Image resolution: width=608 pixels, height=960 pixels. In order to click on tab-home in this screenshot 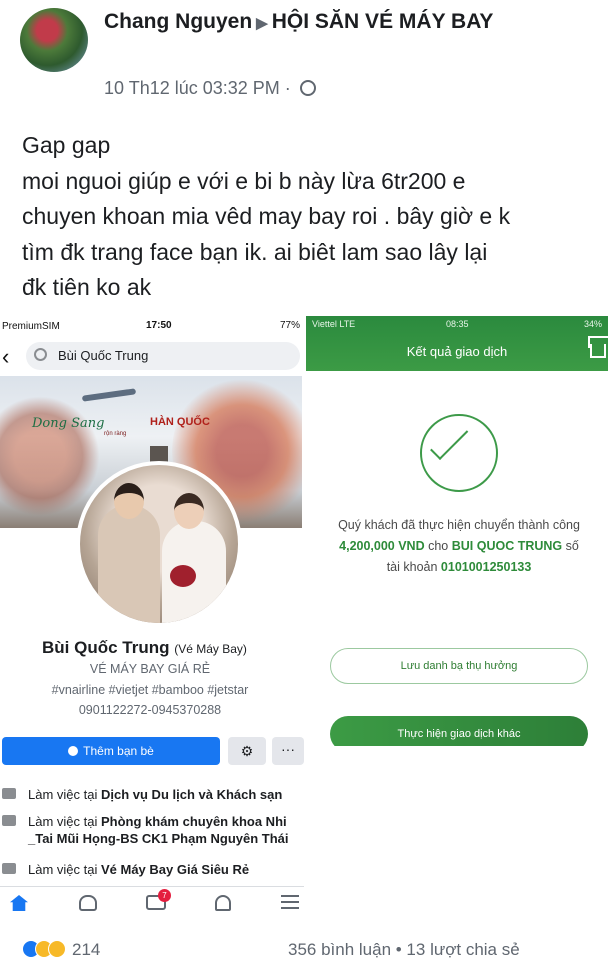, I will do `click(21, 904)`.